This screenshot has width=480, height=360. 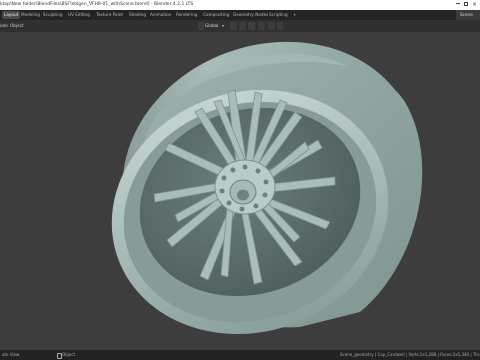 I want to click on close-icon: ×, so click(x=474, y=4).